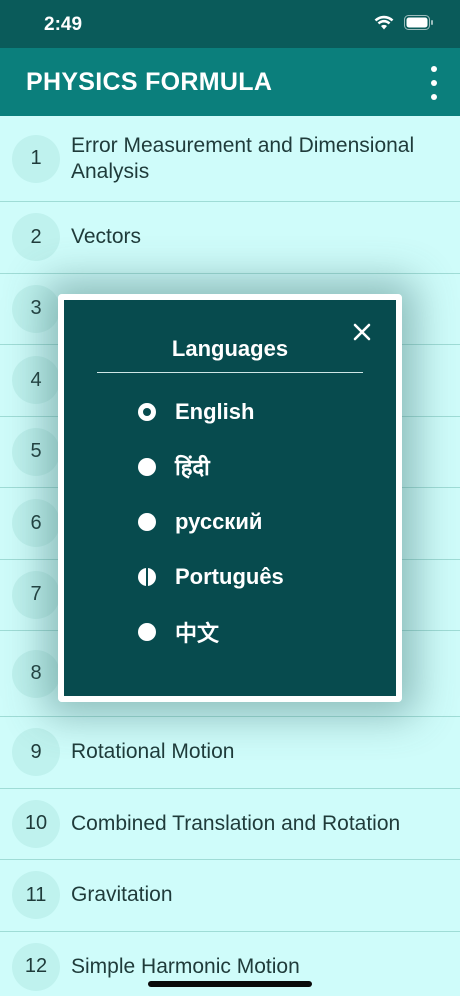 This screenshot has height=996, width=460. I want to click on topic-title: Rotational Motion, so click(153, 752).